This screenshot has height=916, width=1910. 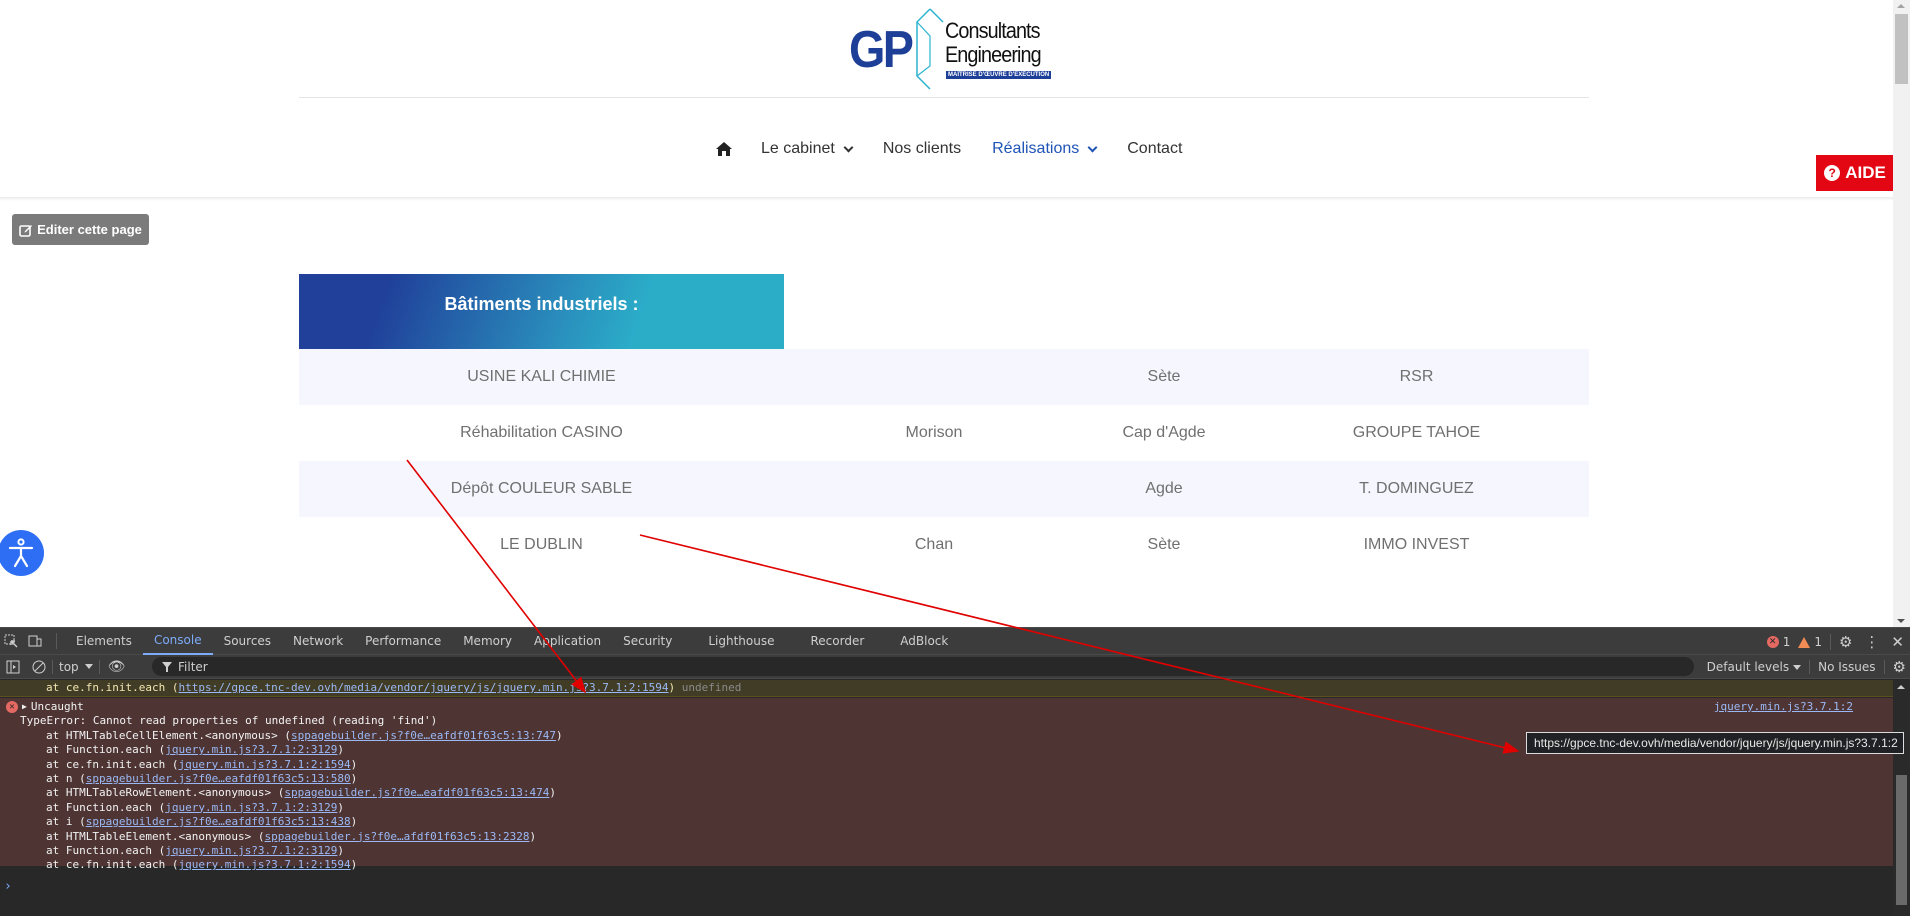 I want to click on devtools-tab-performance: Performance, so click(x=403, y=641).